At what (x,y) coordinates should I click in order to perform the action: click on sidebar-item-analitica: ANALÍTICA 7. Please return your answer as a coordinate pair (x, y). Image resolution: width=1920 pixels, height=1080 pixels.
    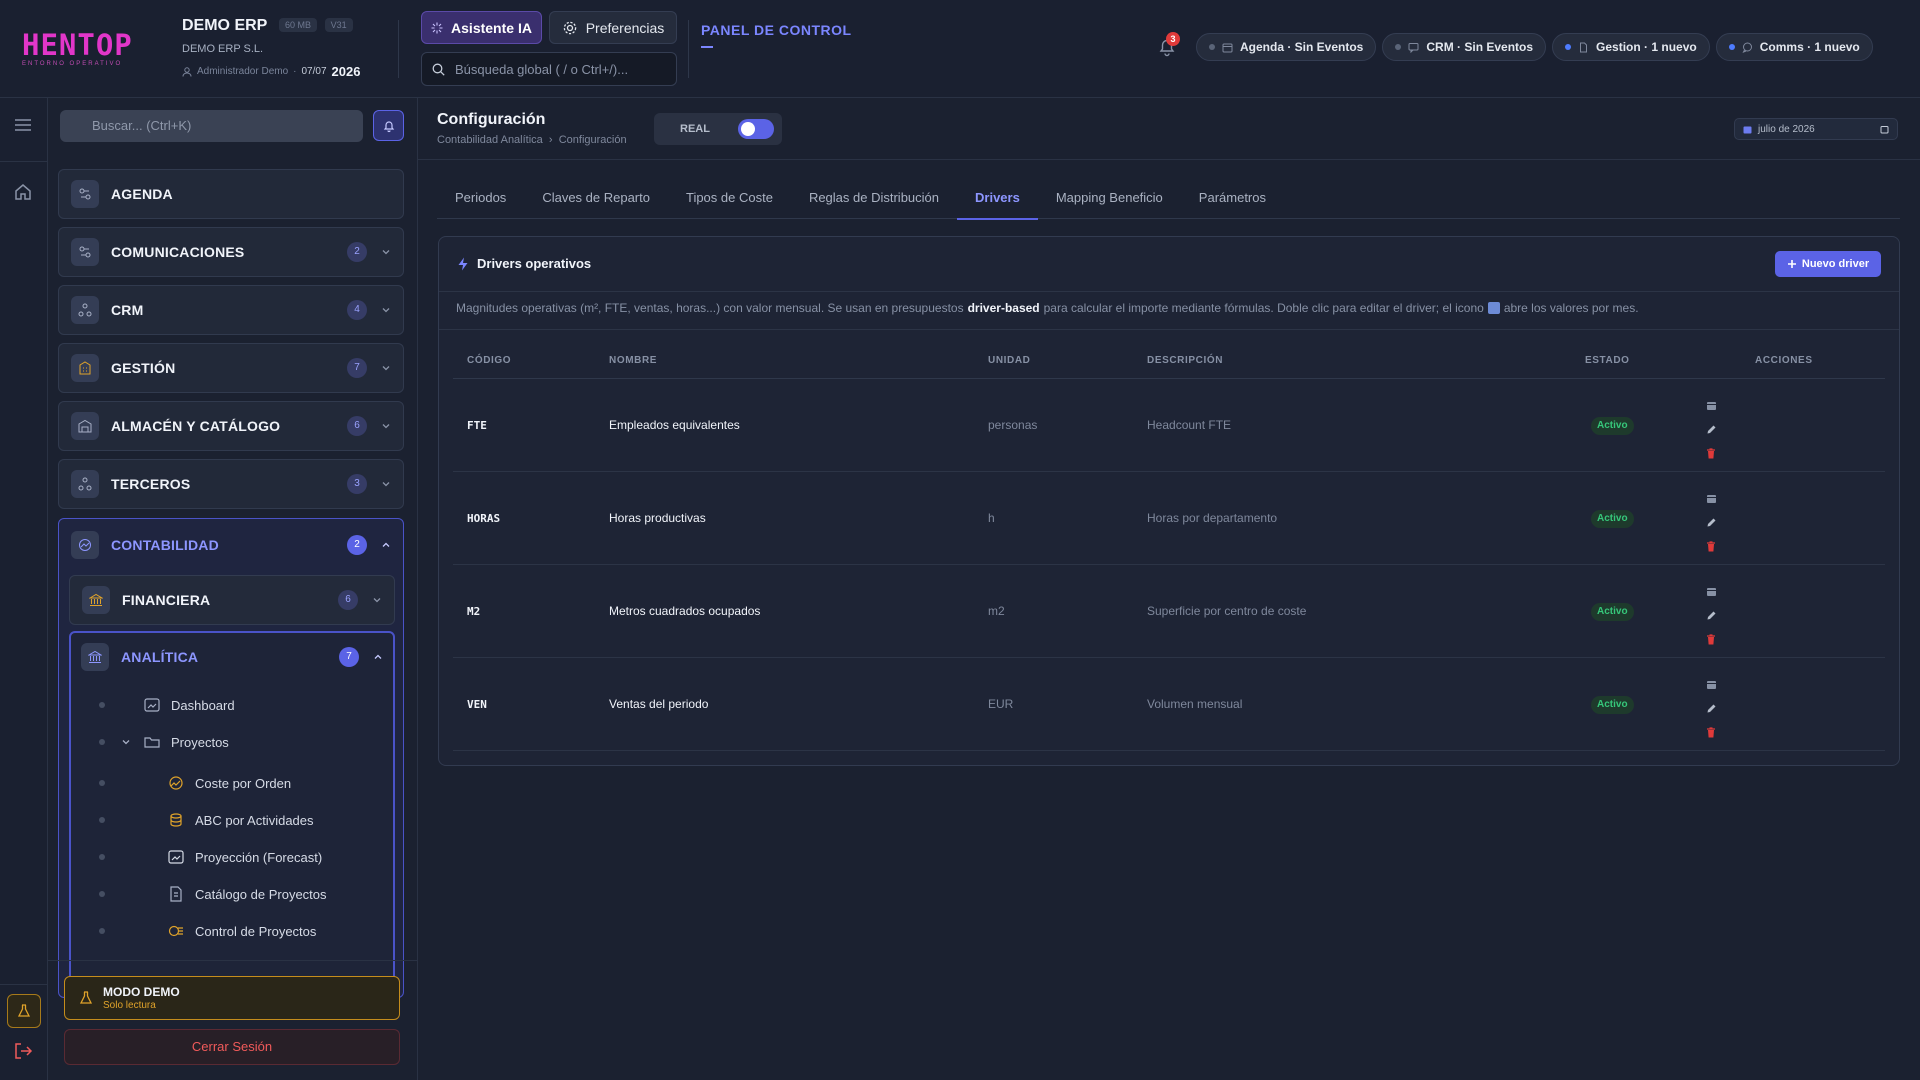
    Looking at the image, I should click on (232, 657).